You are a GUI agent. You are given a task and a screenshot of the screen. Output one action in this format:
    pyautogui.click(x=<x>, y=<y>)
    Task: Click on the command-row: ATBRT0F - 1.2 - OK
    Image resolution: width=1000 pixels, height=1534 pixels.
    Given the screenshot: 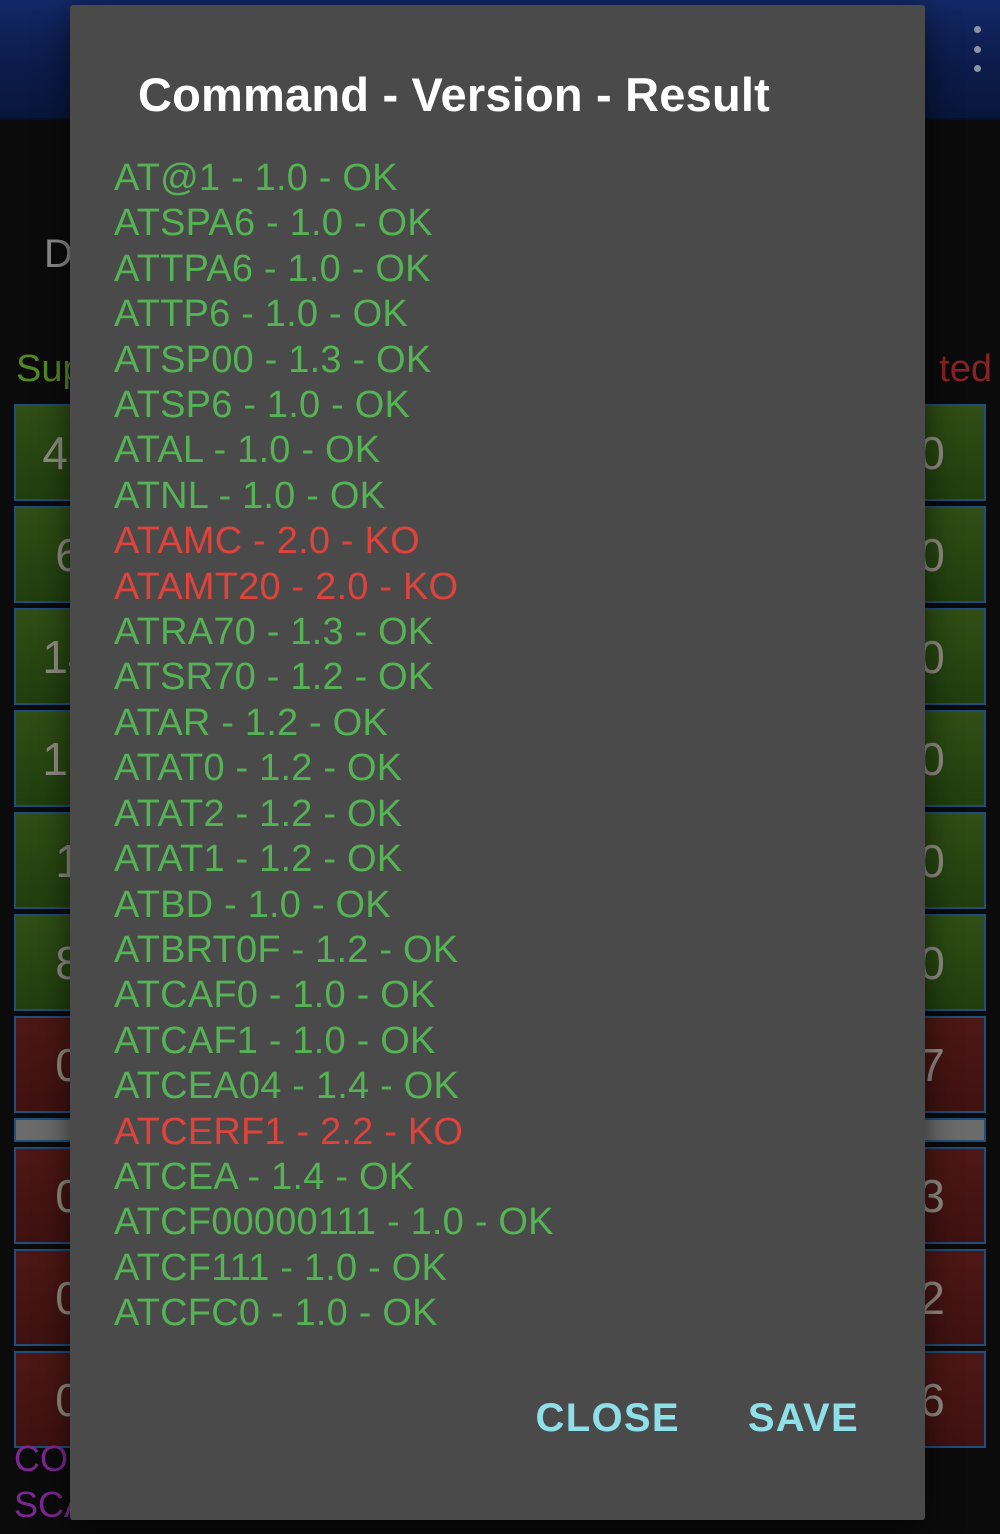 What is the action you would take?
    pyautogui.click(x=286, y=949)
    